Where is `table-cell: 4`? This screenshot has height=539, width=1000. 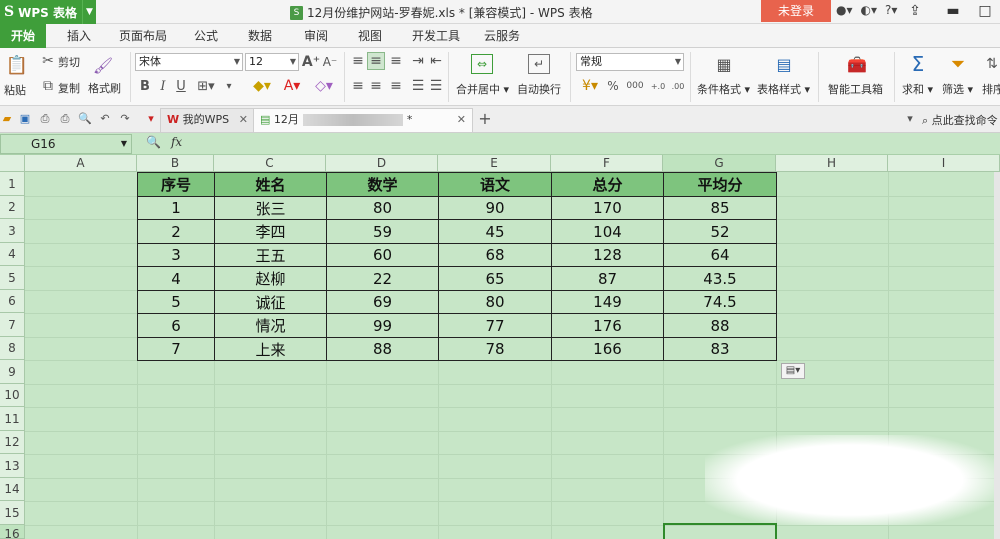 table-cell: 4 is located at coordinates (176, 278).